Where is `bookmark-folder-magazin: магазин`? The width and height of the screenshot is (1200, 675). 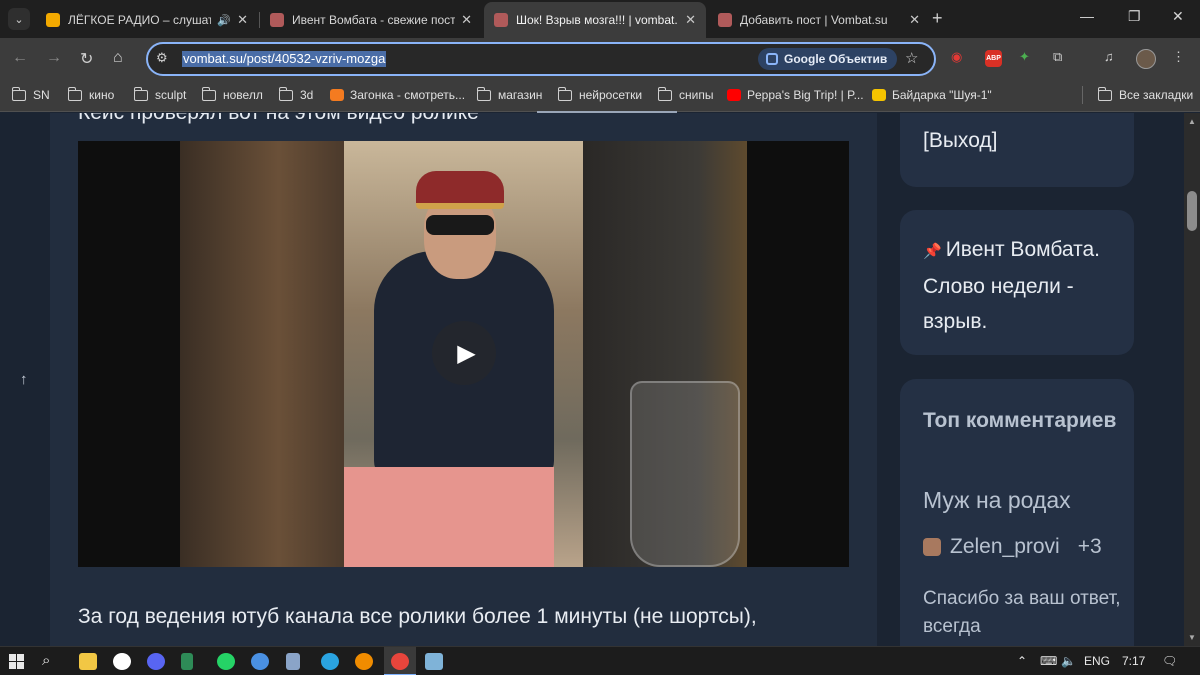
bookmark-folder-magazin: магазин is located at coordinates (509, 94).